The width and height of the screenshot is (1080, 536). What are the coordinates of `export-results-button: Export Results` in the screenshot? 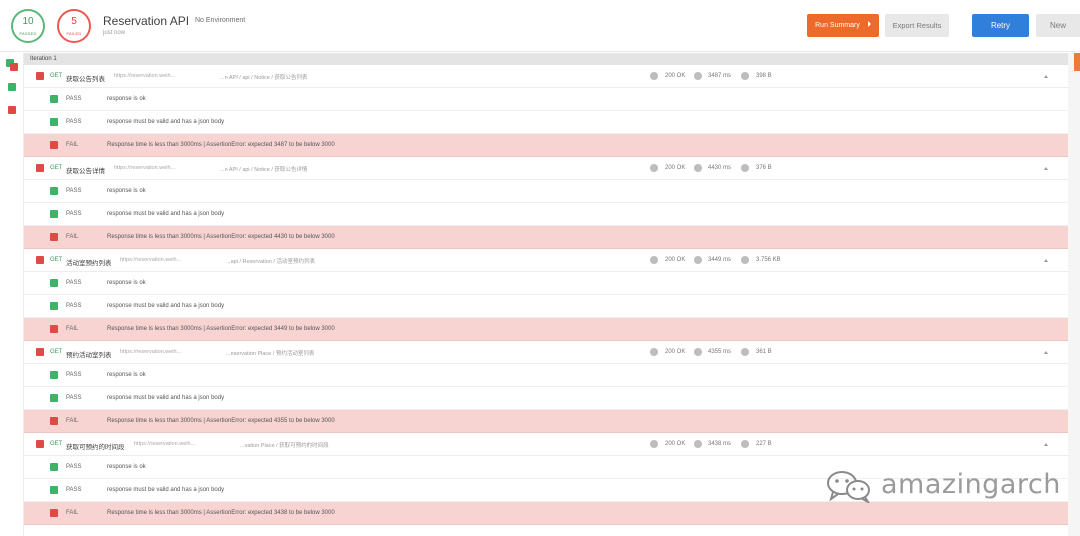 It's located at (917, 25).